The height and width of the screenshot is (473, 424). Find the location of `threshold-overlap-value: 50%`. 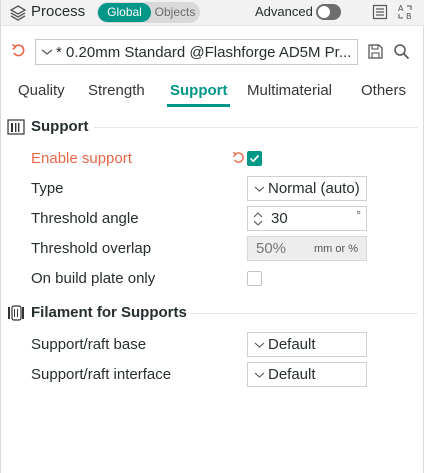

threshold-overlap-value: 50% is located at coordinates (271, 248).